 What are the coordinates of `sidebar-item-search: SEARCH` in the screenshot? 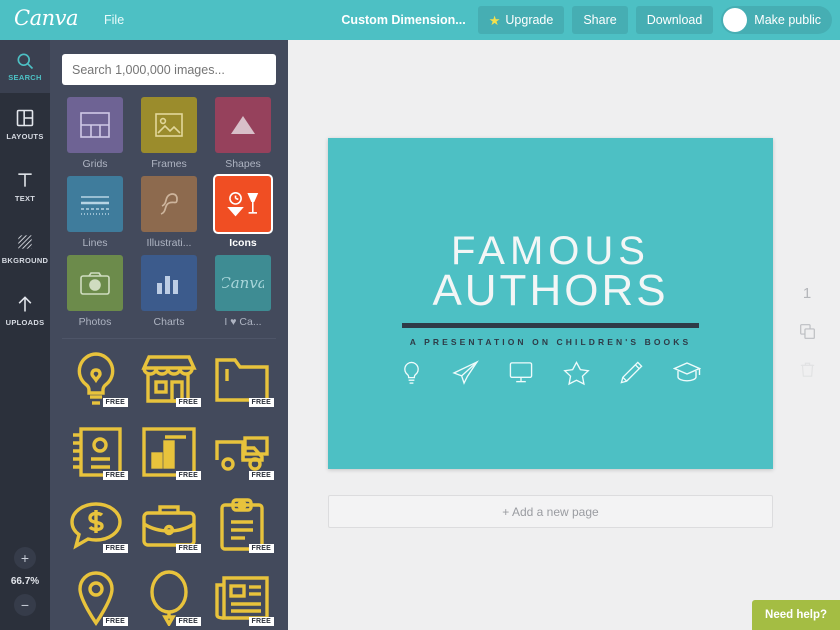 It's located at (25, 66).